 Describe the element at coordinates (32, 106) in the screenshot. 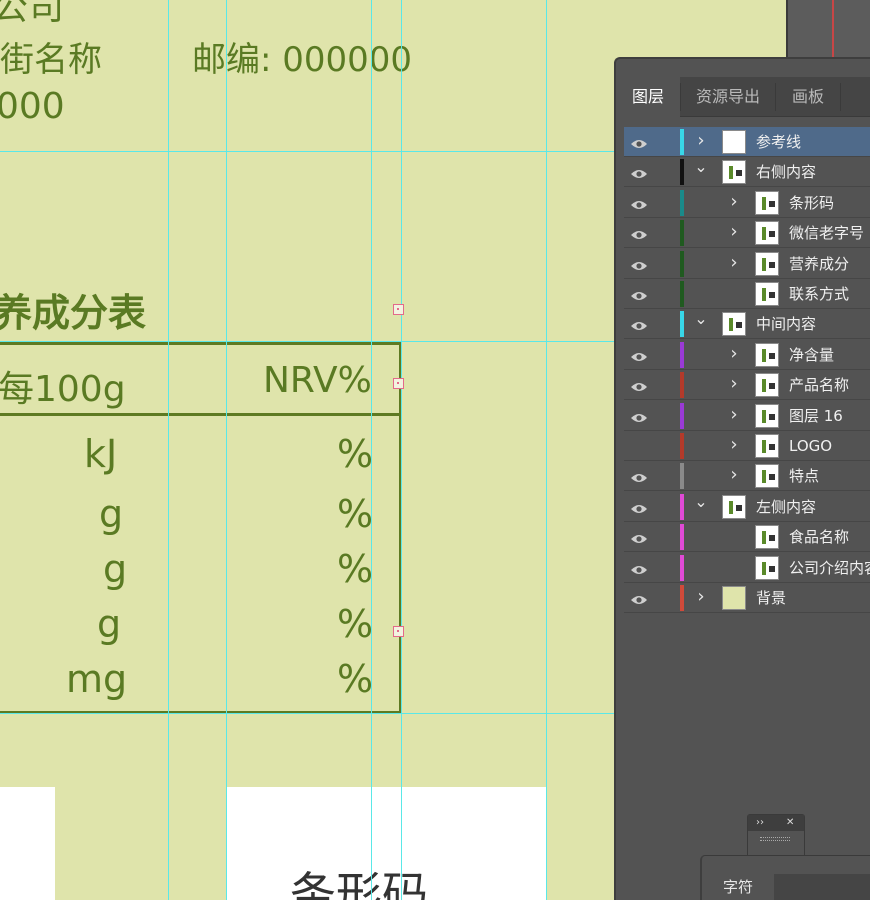

I see `phone-text: 000` at that location.